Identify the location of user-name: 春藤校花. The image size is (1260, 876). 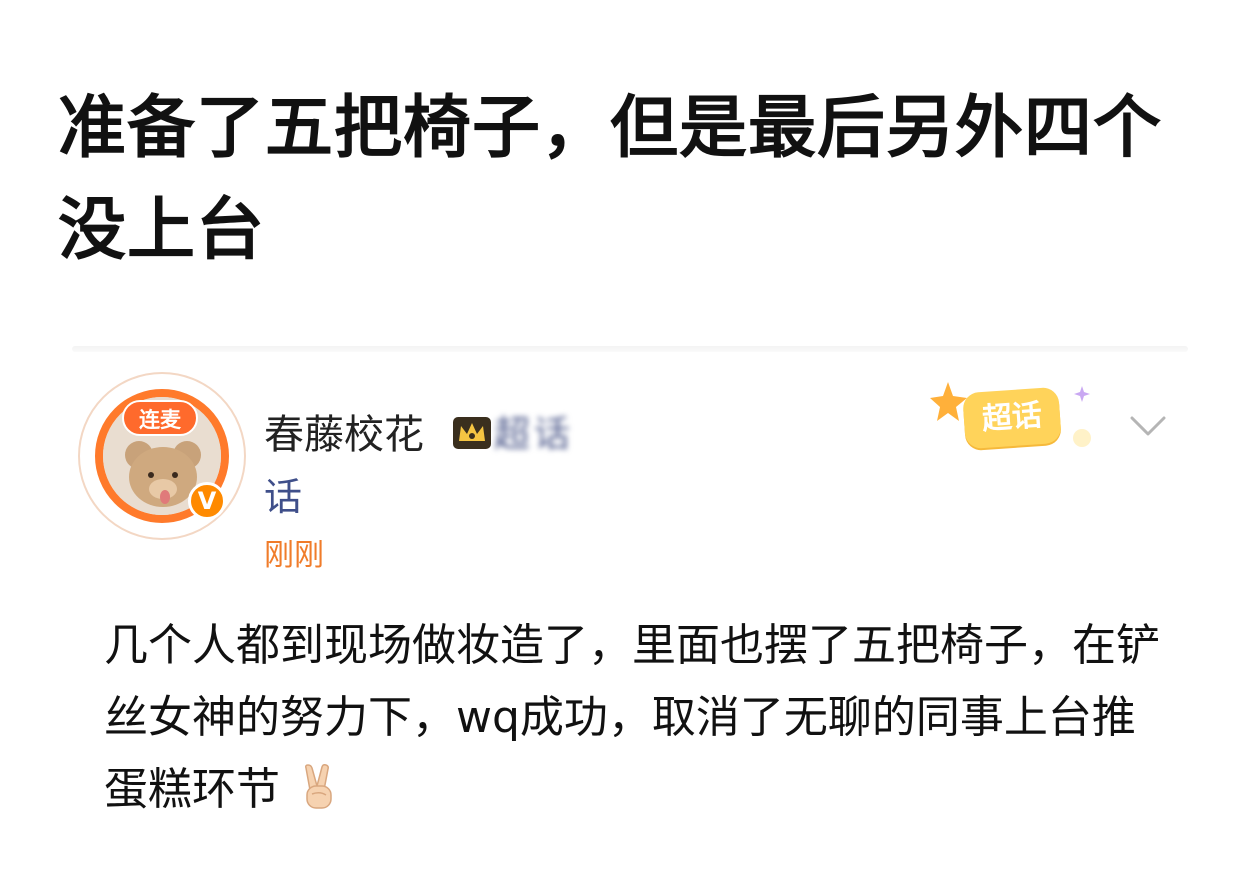
(344, 435).